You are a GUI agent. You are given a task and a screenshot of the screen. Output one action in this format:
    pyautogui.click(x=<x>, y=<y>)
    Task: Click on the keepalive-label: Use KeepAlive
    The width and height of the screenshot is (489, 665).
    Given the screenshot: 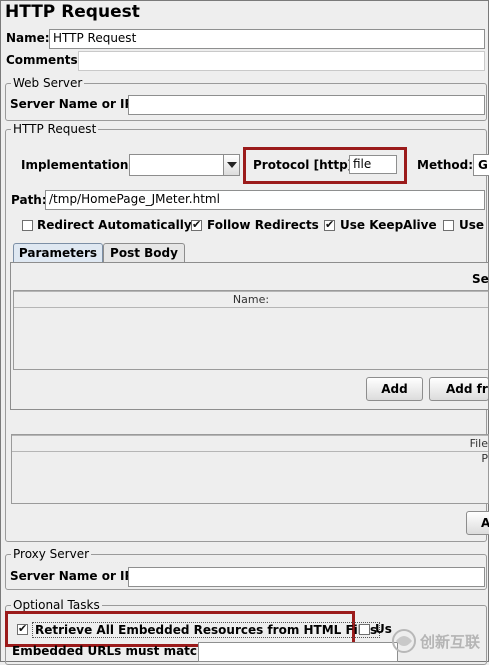 What is the action you would take?
    pyautogui.click(x=388, y=225)
    